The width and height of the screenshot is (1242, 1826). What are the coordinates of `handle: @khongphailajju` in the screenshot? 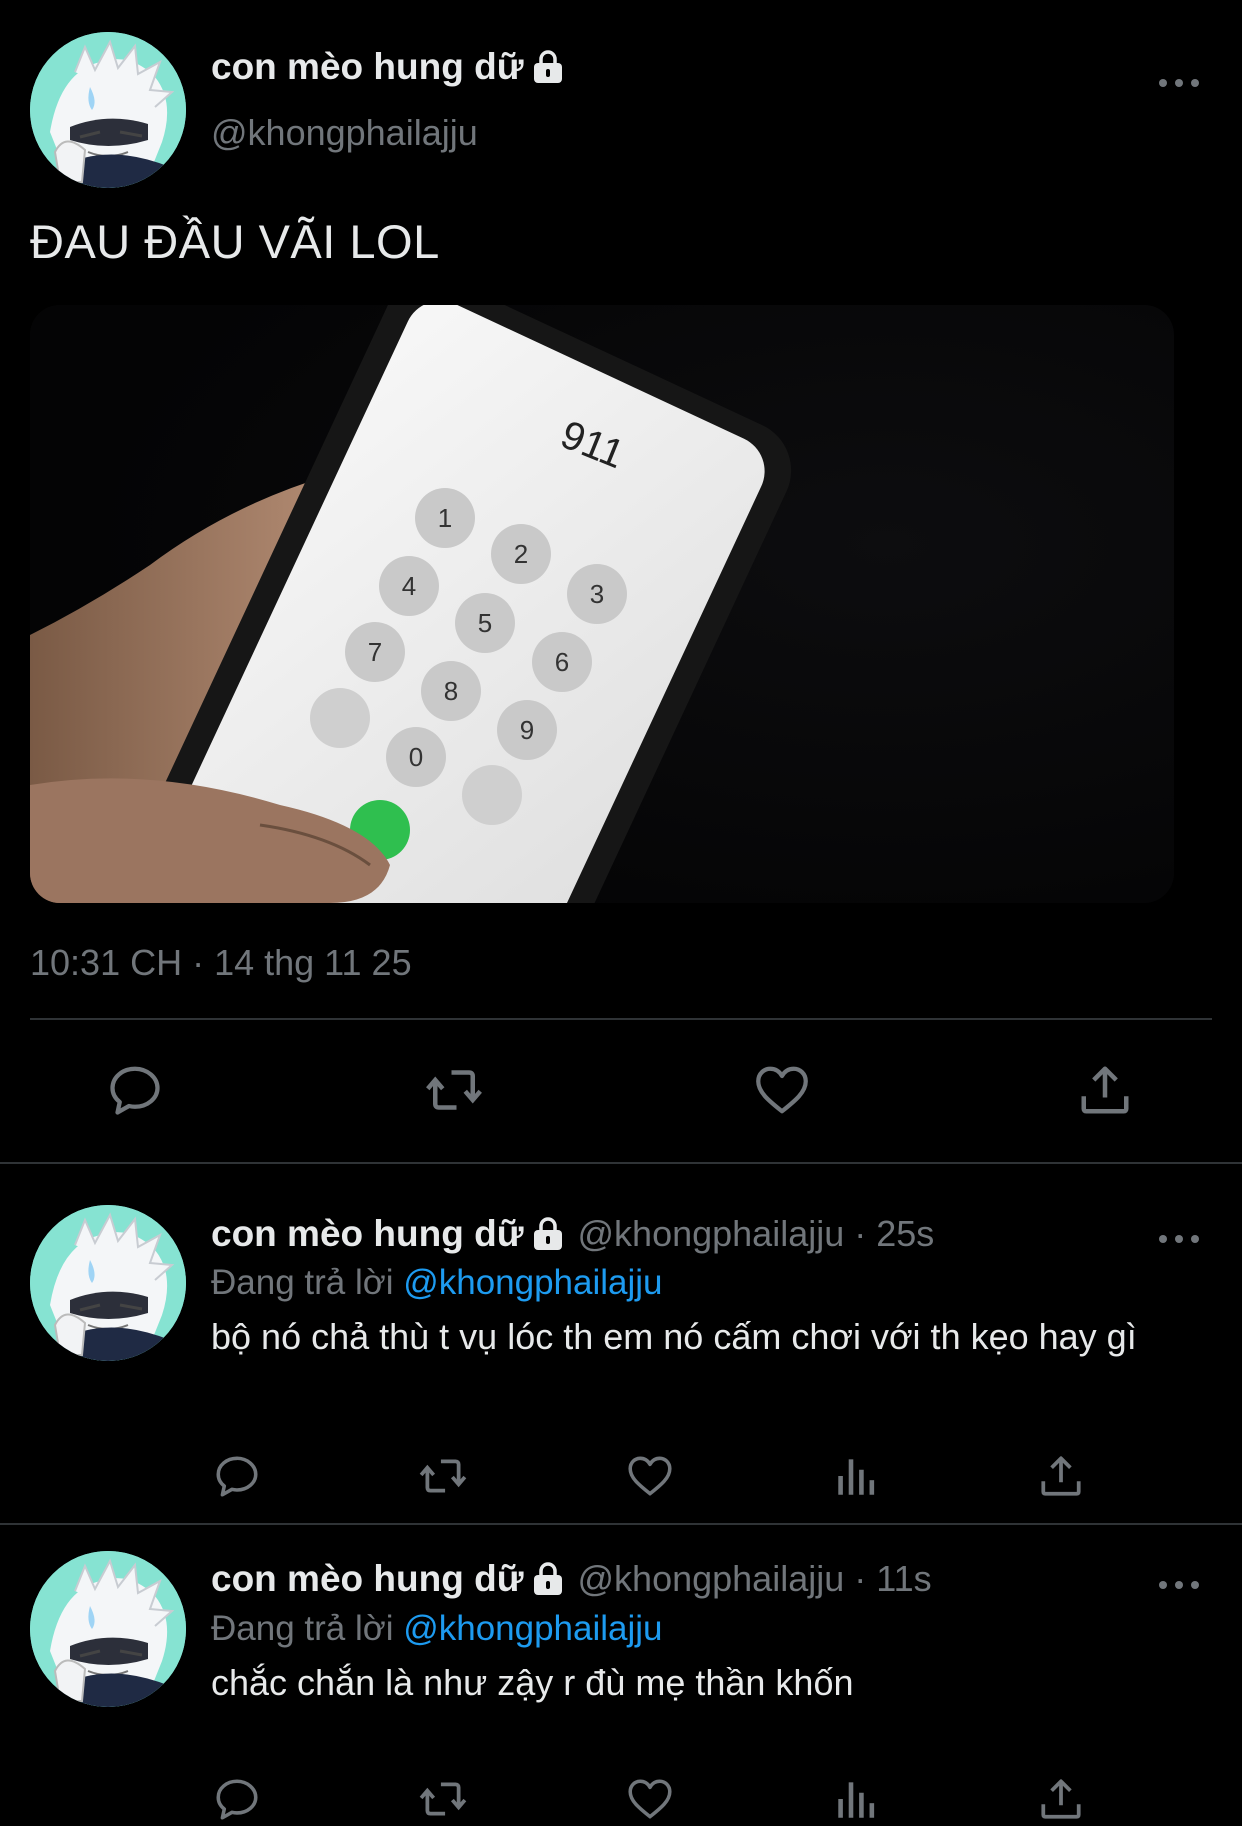 It's located at (344, 133).